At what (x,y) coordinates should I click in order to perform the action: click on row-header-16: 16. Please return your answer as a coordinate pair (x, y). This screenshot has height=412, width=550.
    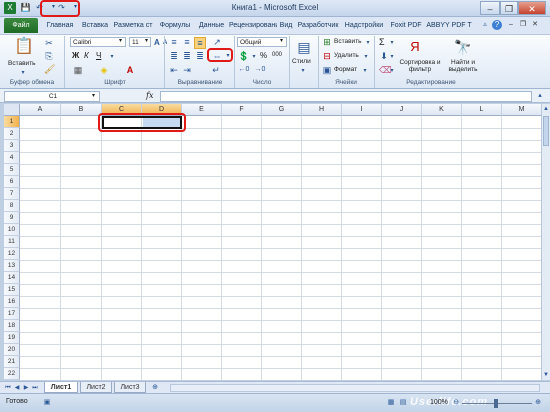
    Looking at the image, I should click on (12, 302).